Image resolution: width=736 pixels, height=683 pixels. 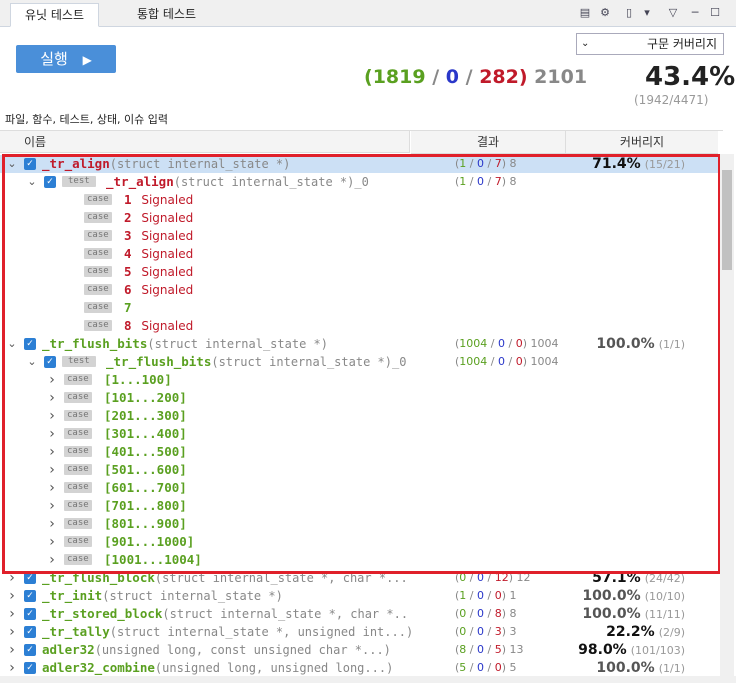 I want to click on pass-count: 1819, so click(x=399, y=77).